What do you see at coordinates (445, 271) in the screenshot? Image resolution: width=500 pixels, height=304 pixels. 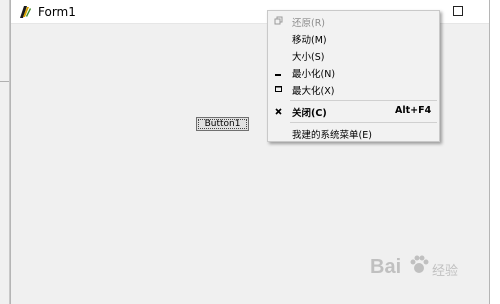 I see `watermark-suffix: 经验` at bounding box center [445, 271].